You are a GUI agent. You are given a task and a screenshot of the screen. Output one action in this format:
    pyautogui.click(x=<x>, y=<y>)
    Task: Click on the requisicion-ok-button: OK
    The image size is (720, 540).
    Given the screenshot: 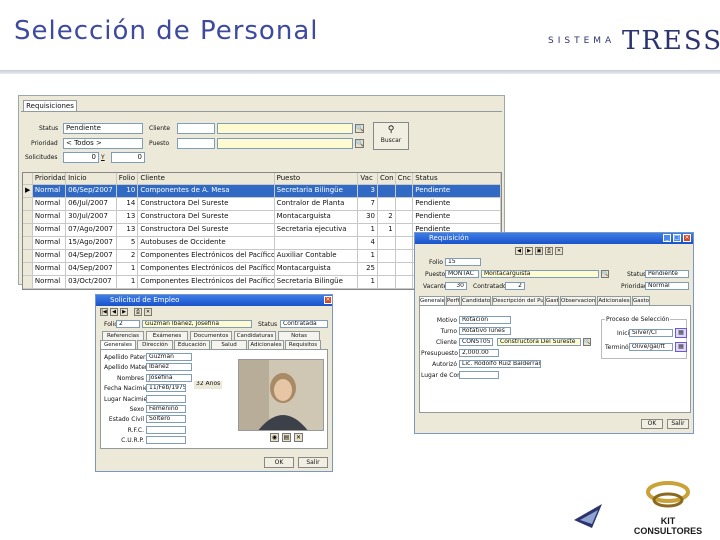 What is the action you would take?
    pyautogui.click(x=652, y=424)
    